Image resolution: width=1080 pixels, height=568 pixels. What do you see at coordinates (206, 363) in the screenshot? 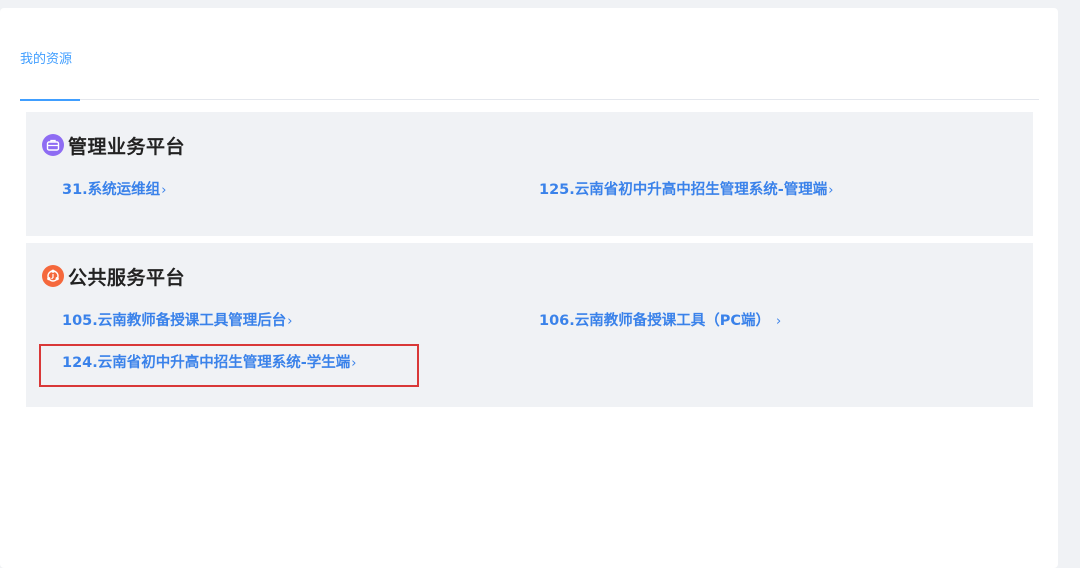
I see `link-label: 124.云南省初中升高中招生管理系统-学生端` at bounding box center [206, 363].